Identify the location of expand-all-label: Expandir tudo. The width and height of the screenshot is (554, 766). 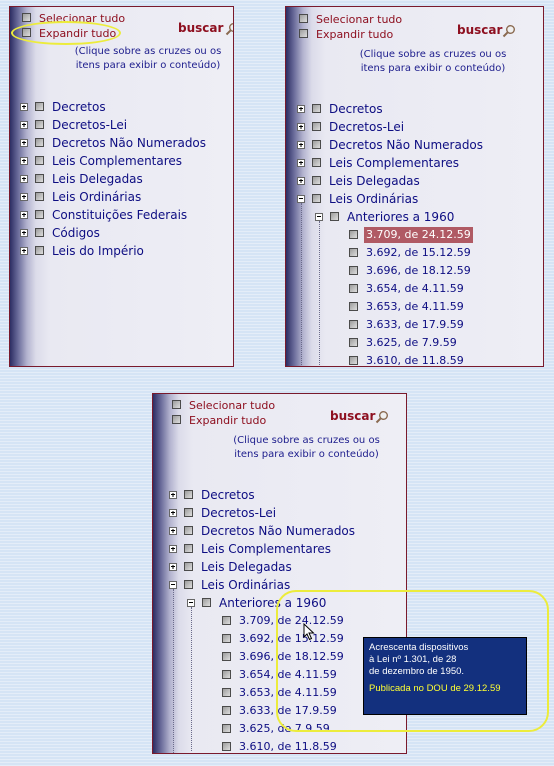
(354, 34).